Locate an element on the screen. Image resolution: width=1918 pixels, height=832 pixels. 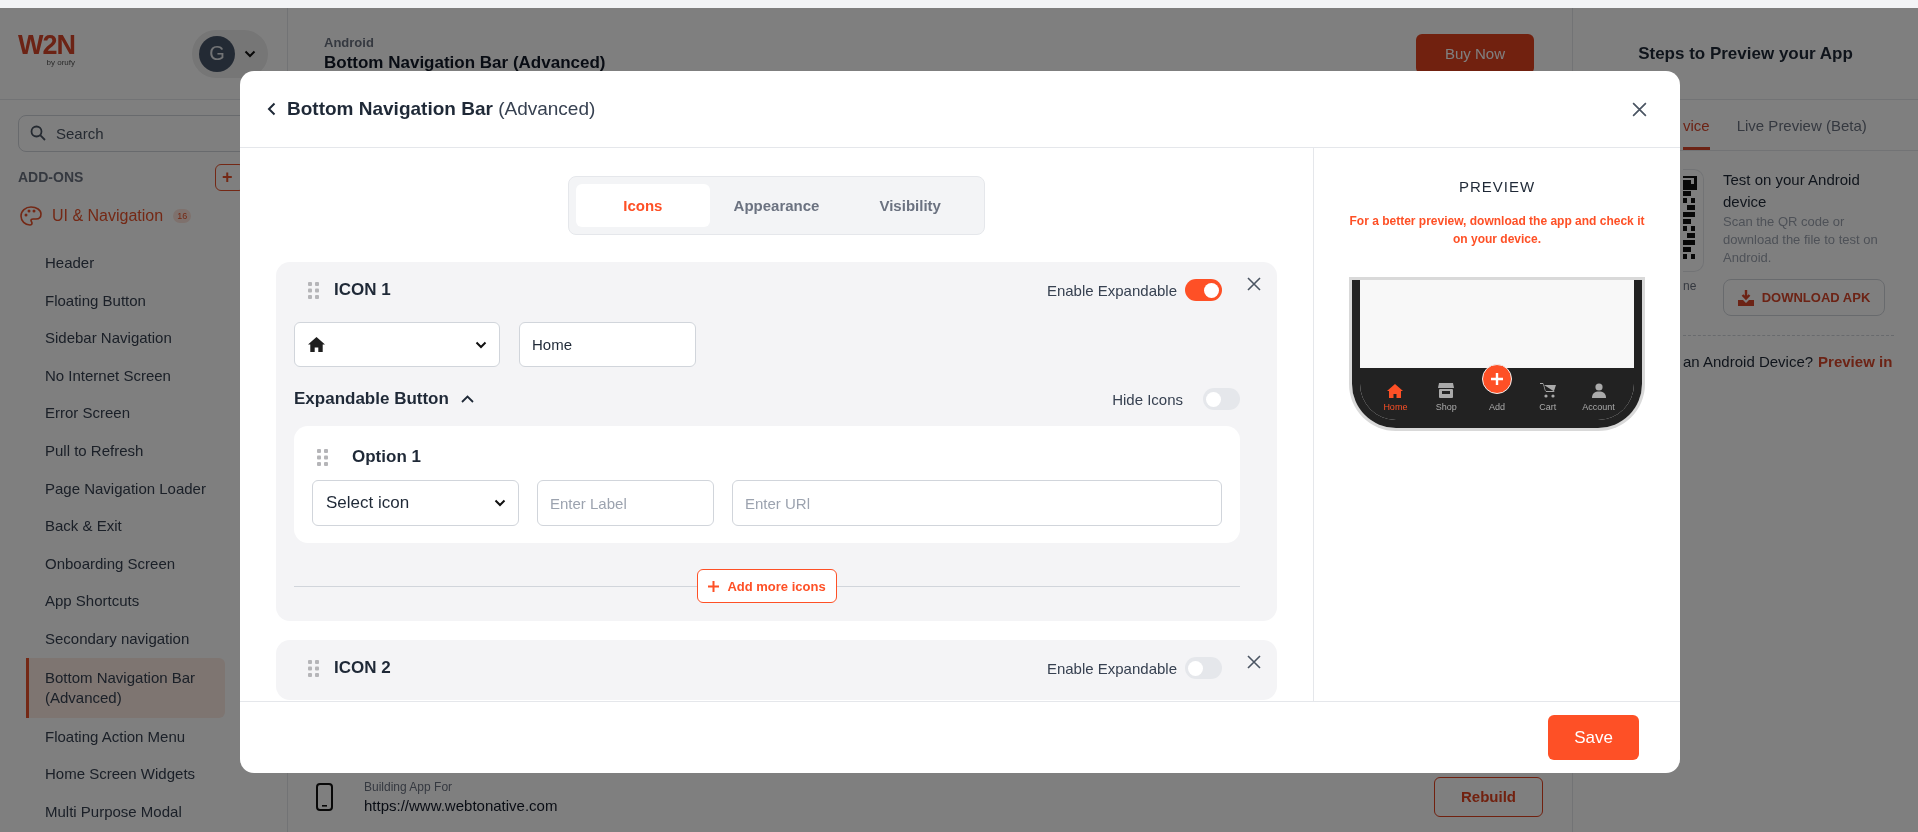
sidebar-item: Sidebar Navigation is located at coordinates (125, 338).